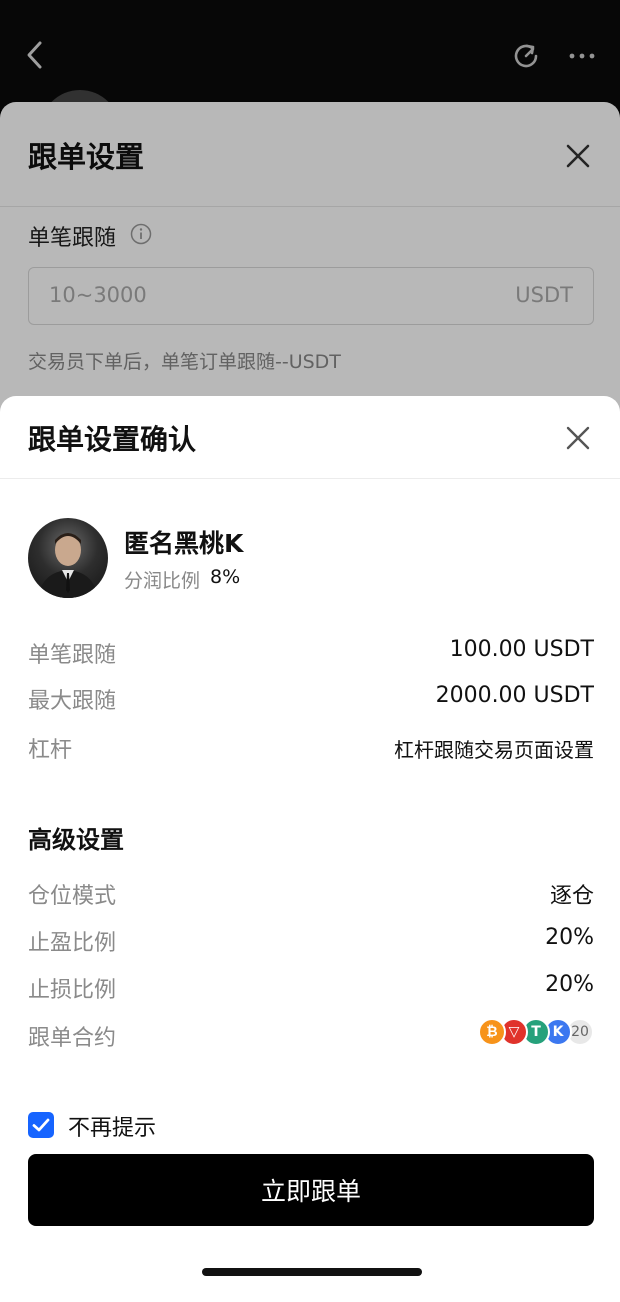 The width and height of the screenshot is (620, 1302). I want to click on per-order-value: 100.00 USDT, so click(521, 649).